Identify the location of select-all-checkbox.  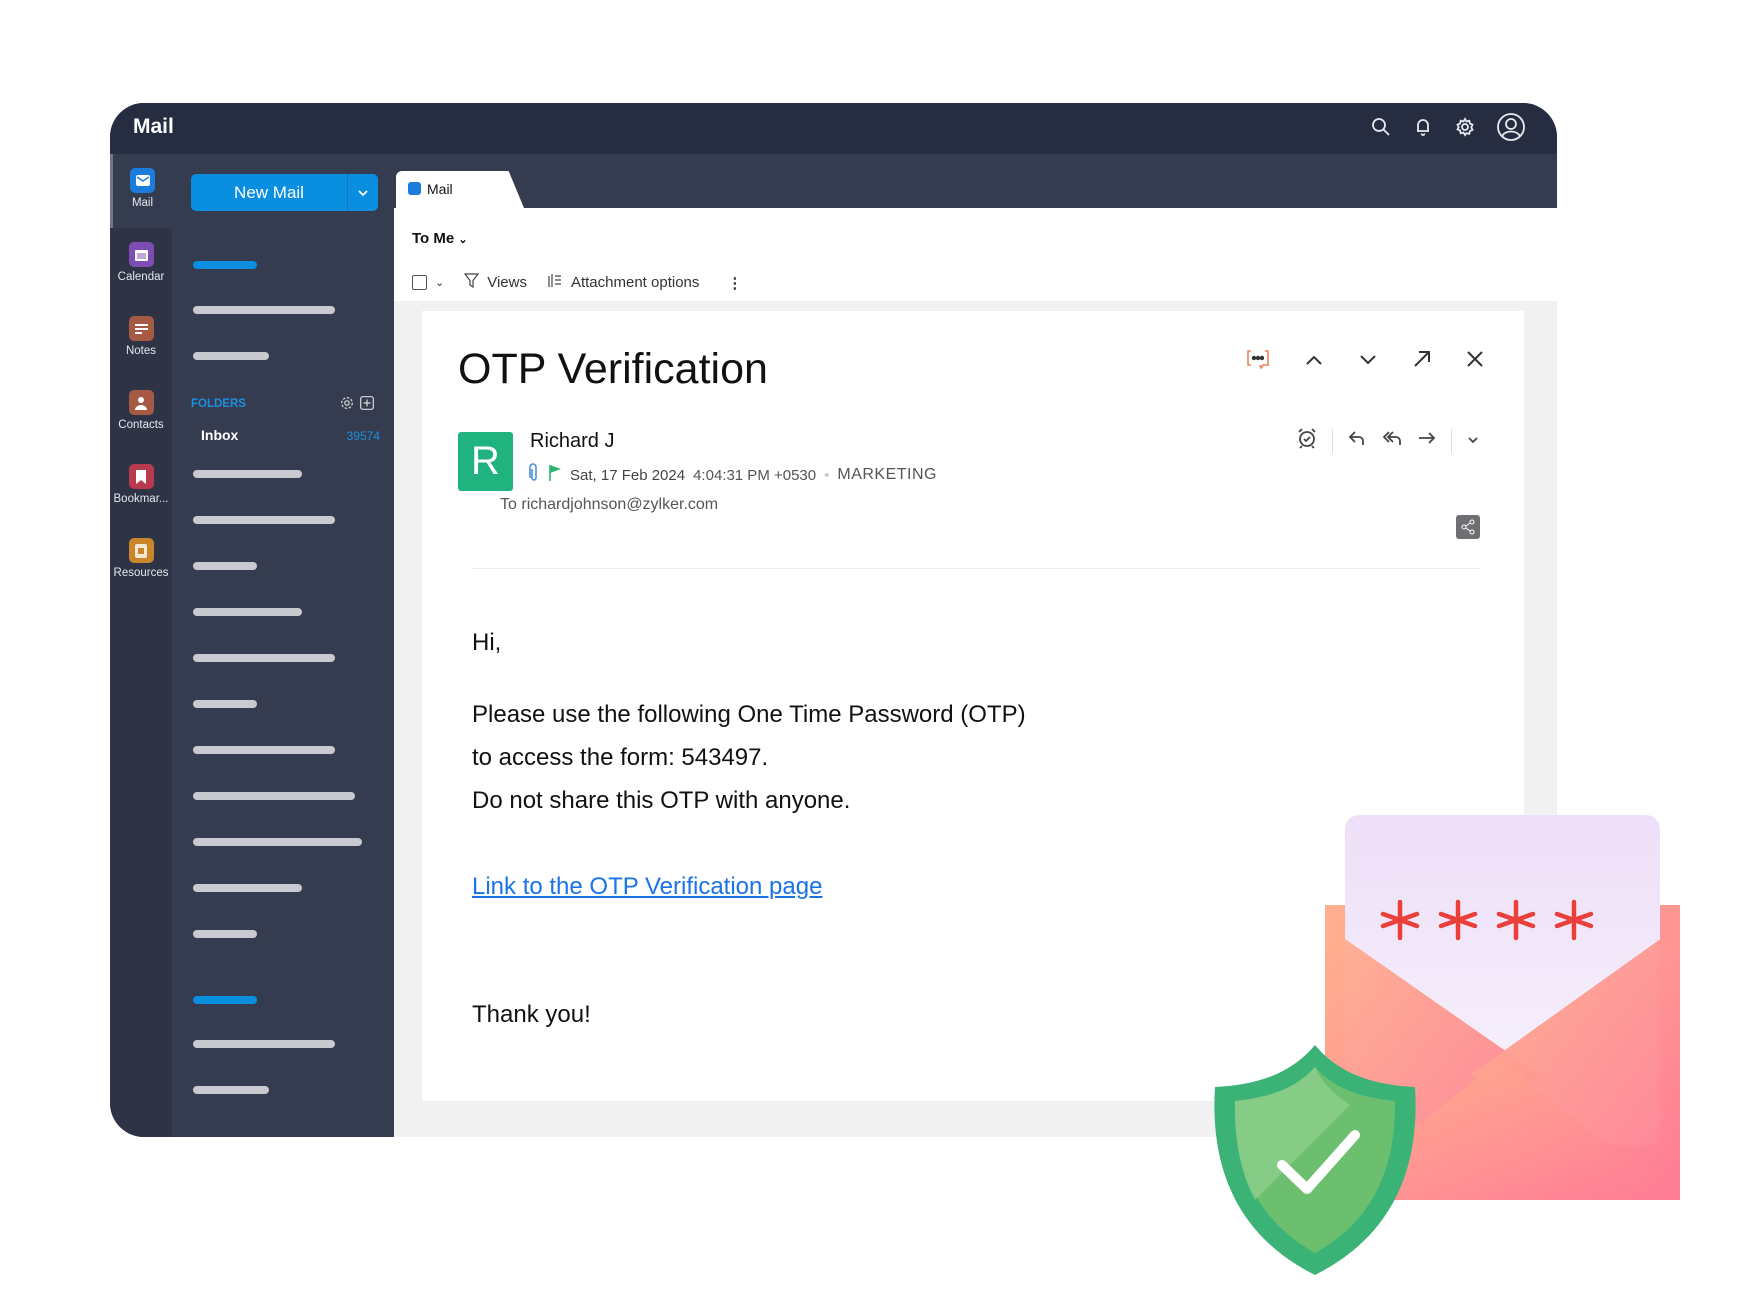
(419, 282).